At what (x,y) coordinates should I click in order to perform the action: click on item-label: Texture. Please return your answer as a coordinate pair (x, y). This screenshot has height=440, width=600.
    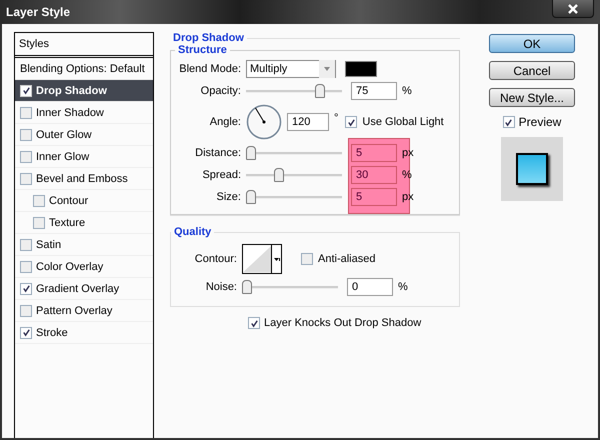
    Looking at the image, I should click on (67, 222).